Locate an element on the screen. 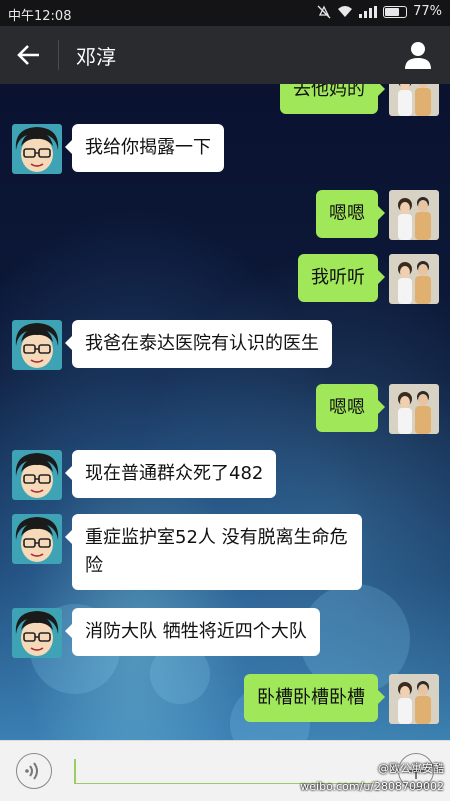  voice-input-icon is located at coordinates (34, 771).